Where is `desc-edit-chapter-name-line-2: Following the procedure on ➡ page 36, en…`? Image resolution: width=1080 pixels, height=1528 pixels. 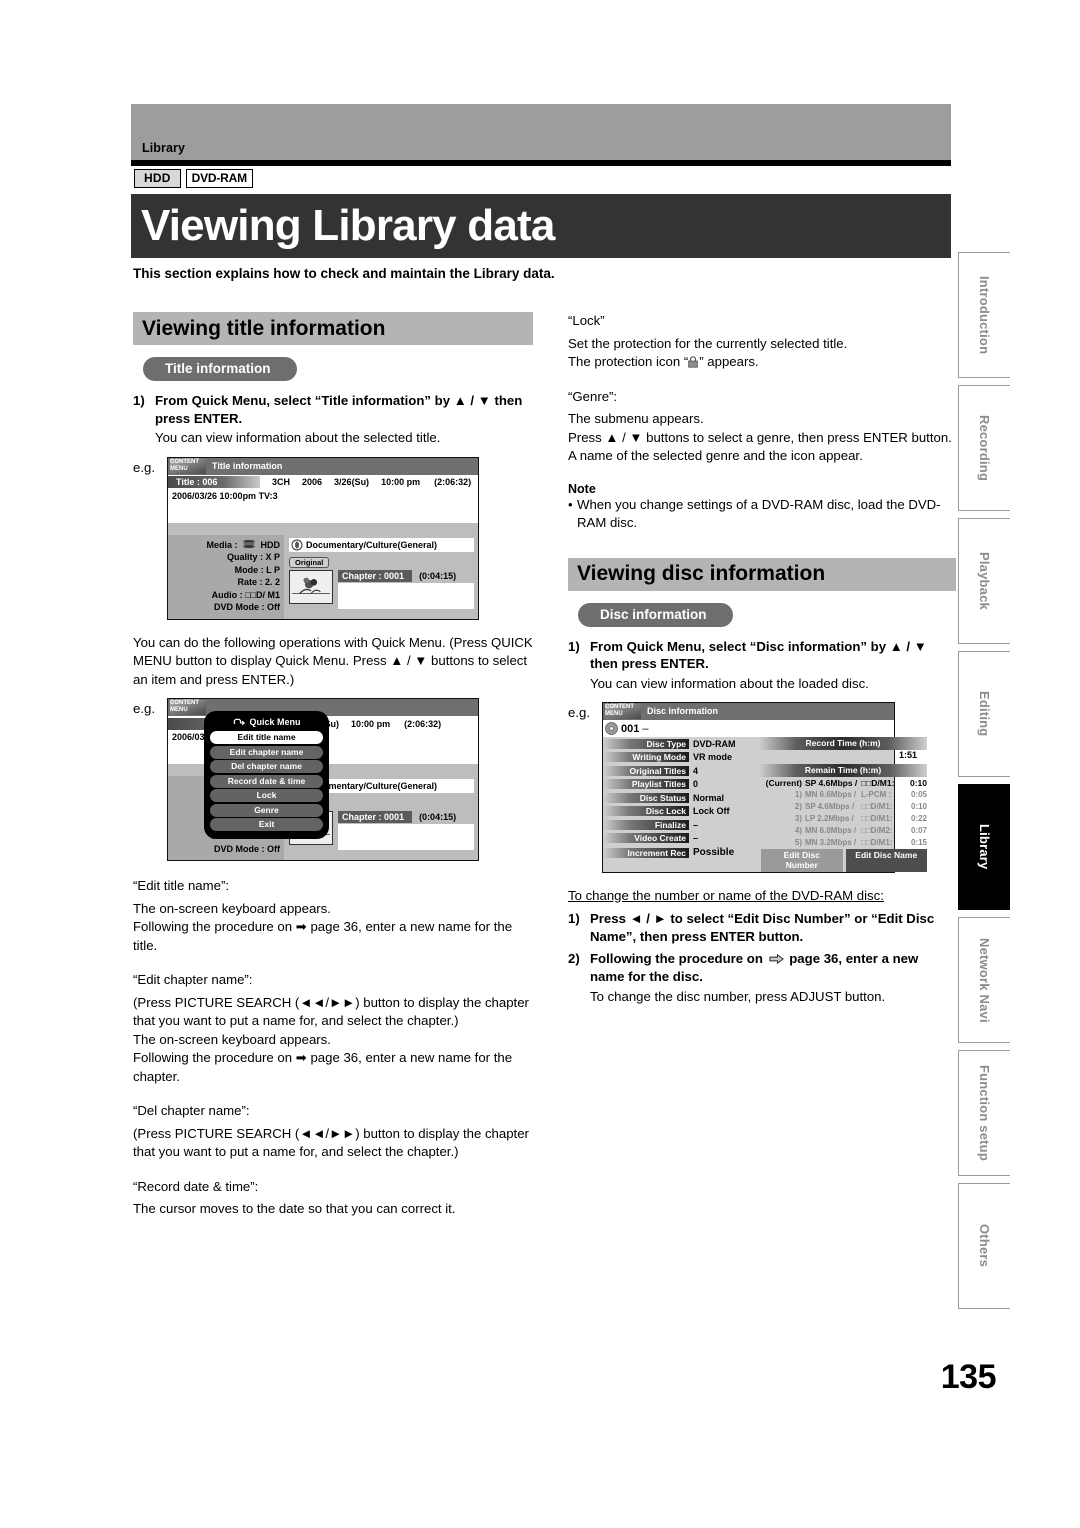
desc-edit-chapter-name-line-2: Following the procedure on ➡ page 36, en… is located at coordinates (323, 1067).